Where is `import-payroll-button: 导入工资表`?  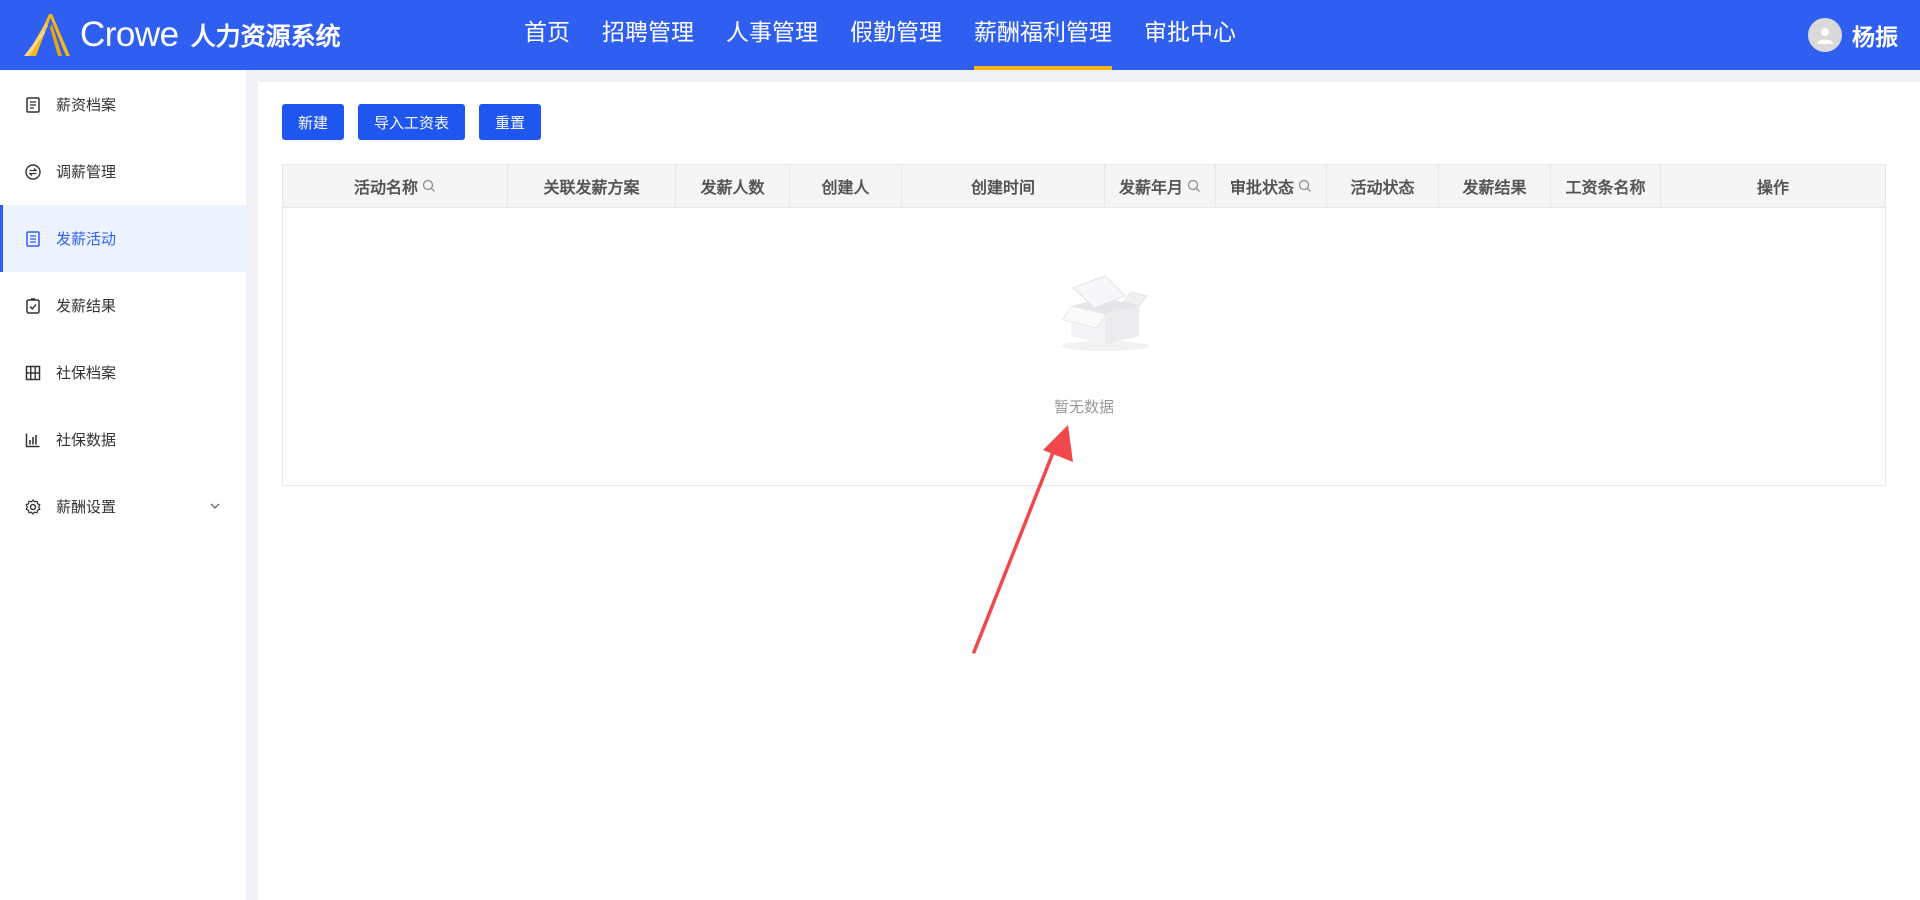
import-payroll-button: 导入工资表 is located at coordinates (412, 122).